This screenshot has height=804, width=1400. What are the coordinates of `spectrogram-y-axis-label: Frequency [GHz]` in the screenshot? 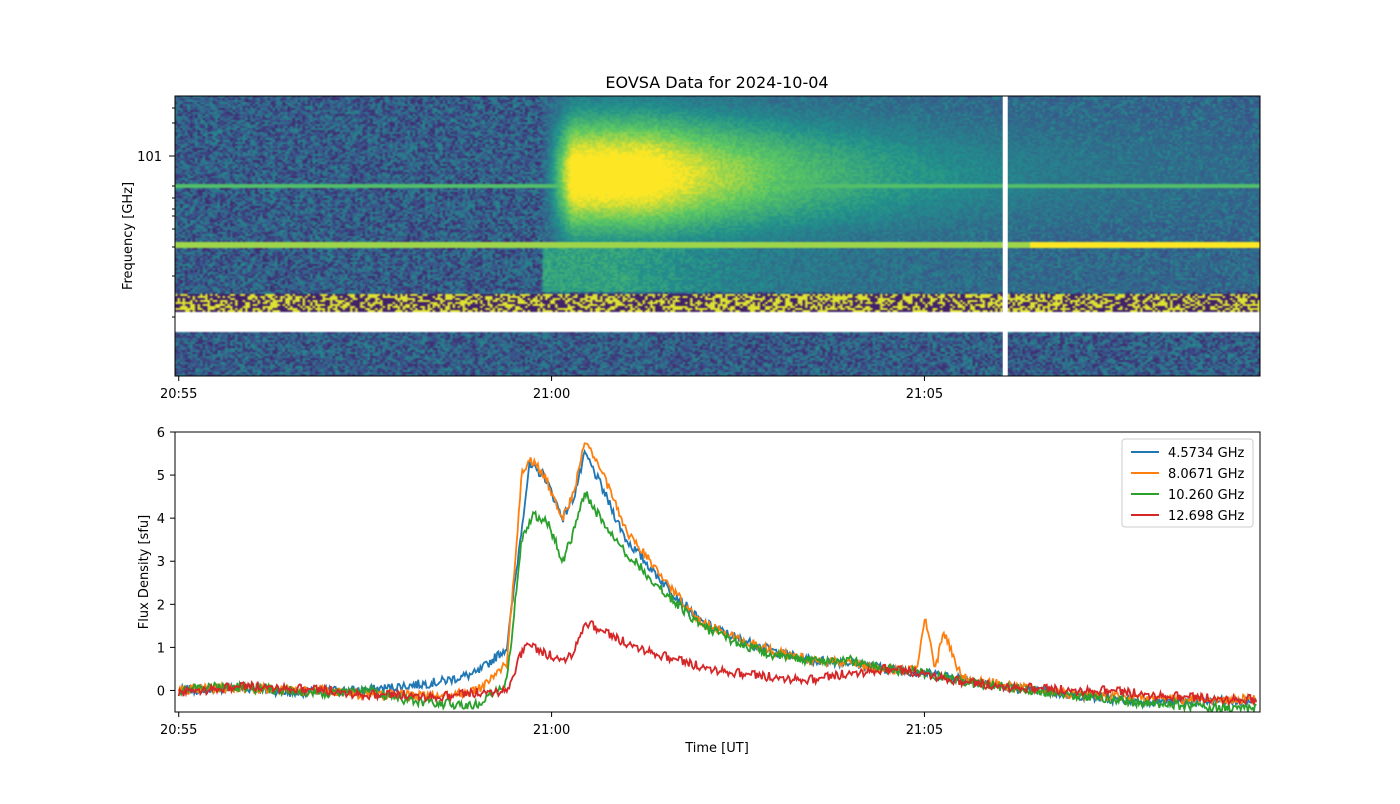 It's located at (128, 236).